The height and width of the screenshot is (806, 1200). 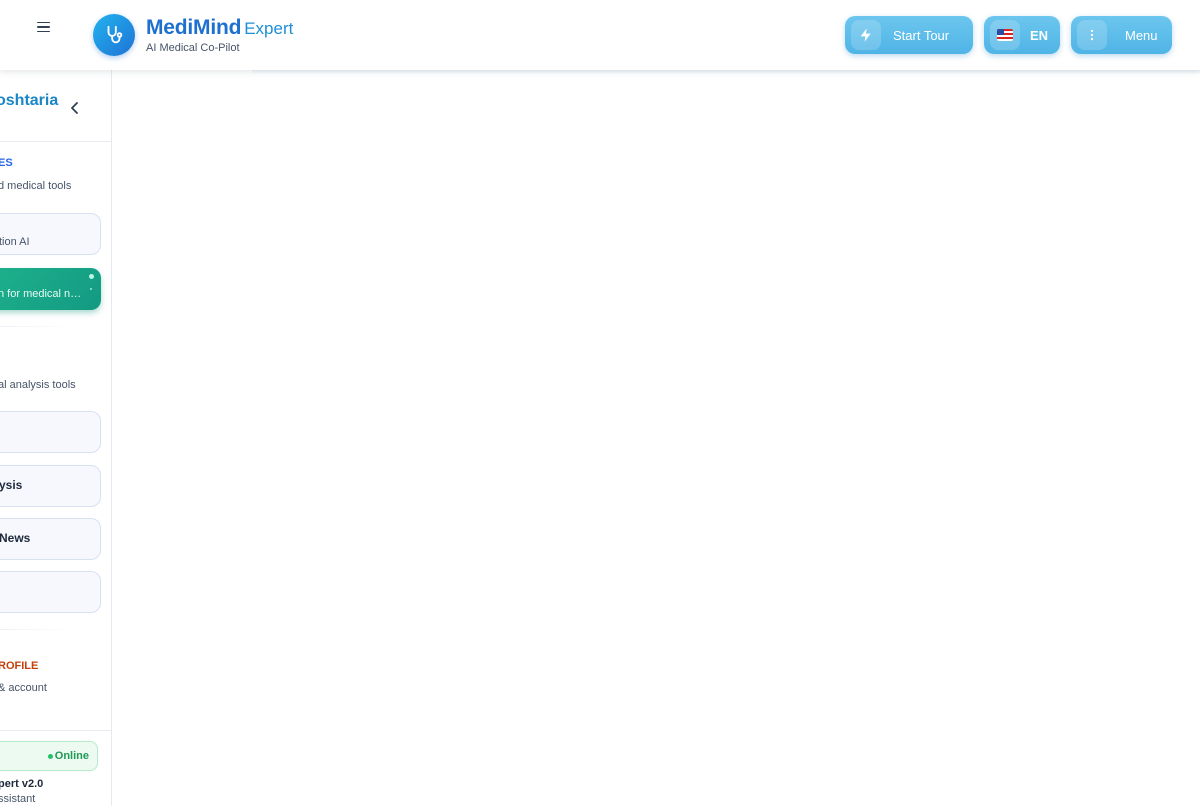 I want to click on chevron-left-icon, so click(x=75, y=108).